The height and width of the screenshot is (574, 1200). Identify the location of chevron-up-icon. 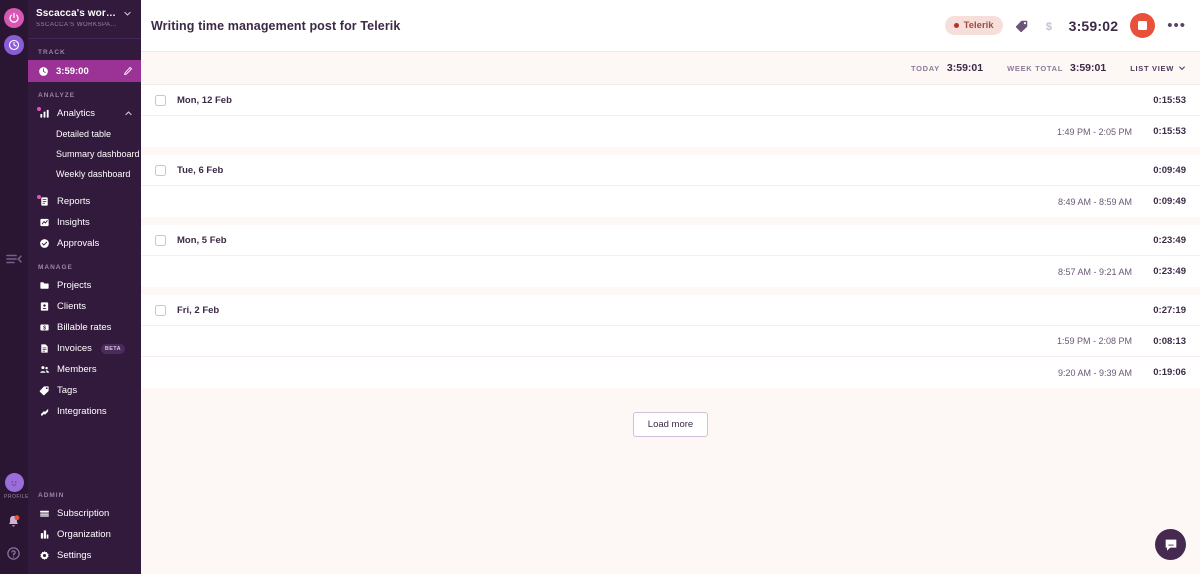
(128, 113).